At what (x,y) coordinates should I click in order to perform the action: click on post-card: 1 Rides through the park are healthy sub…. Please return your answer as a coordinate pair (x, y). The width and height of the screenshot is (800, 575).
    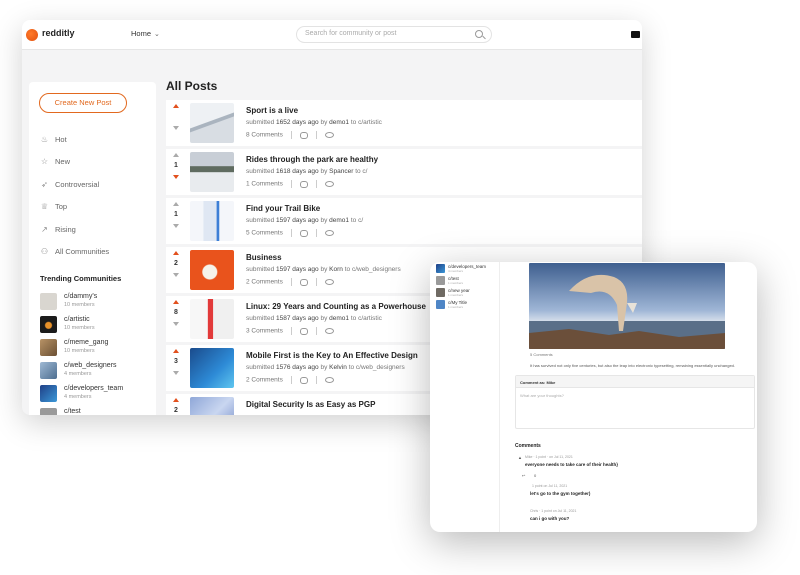
    Looking at the image, I should click on (404, 172).